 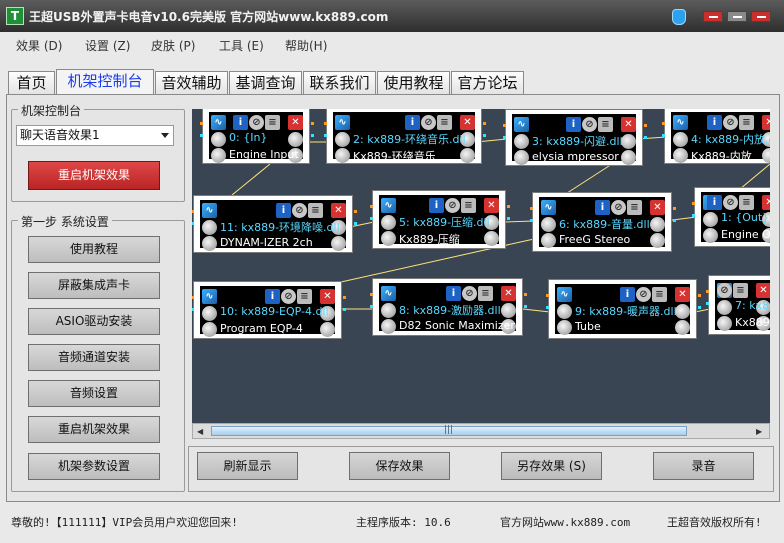 What do you see at coordinates (247, 466) in the screenshot?
I see `refresh-display-button: 刷新显示` at bounding box center [247, 466].